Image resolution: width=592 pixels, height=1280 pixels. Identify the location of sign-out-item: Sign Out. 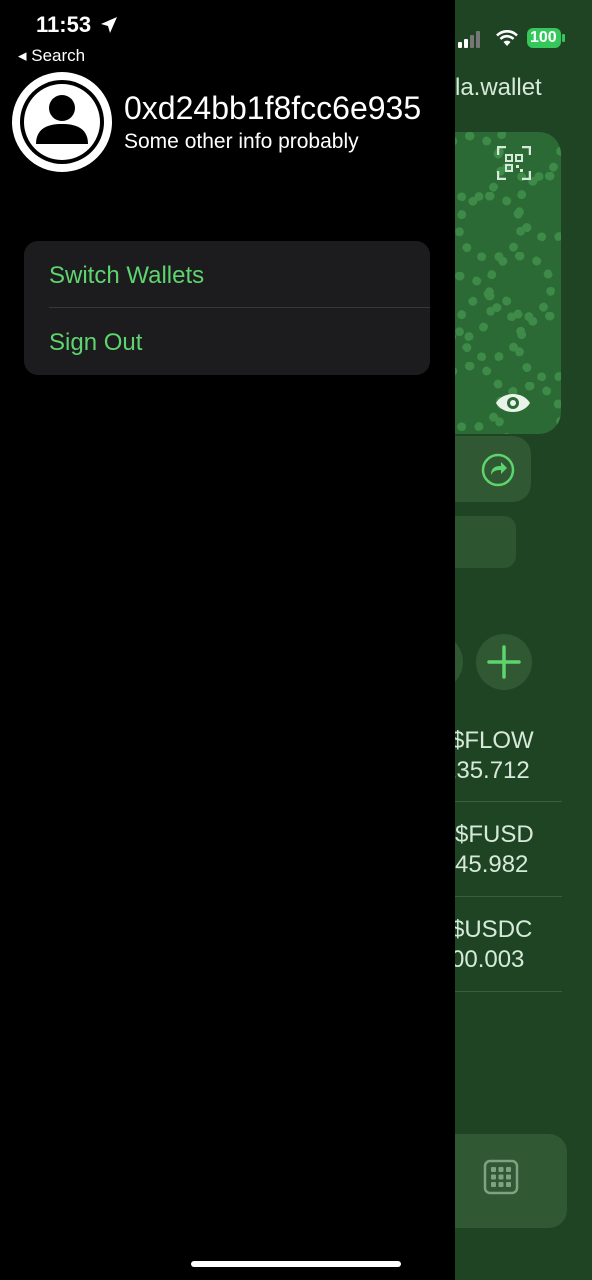
(227, 341).